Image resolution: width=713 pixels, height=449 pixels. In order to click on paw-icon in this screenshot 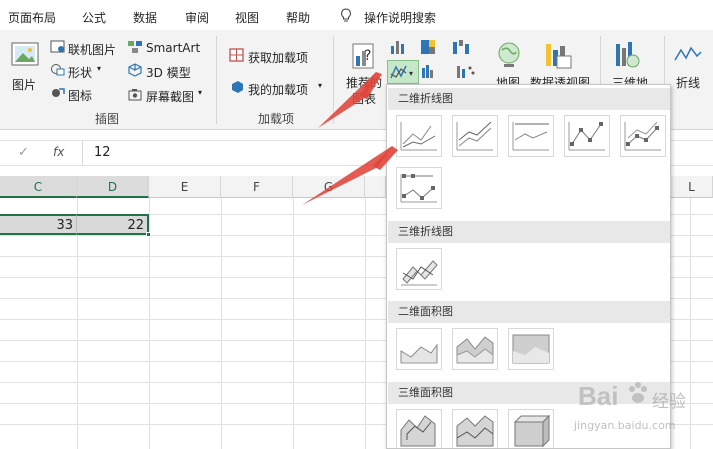, I will do `click(638, 395)`.